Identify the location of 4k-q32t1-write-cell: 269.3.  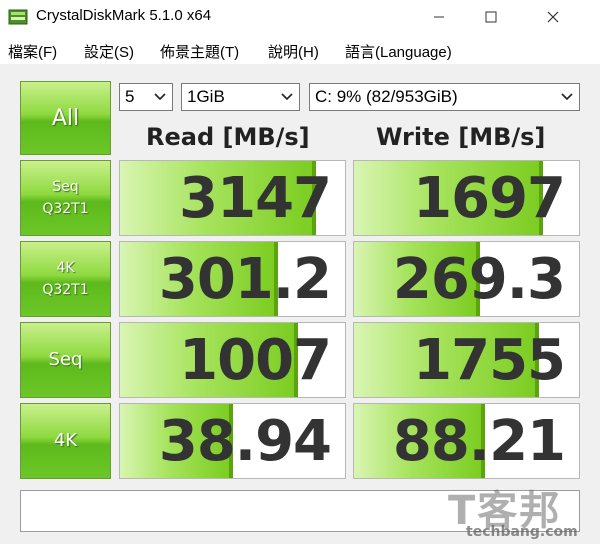
(466, 279).